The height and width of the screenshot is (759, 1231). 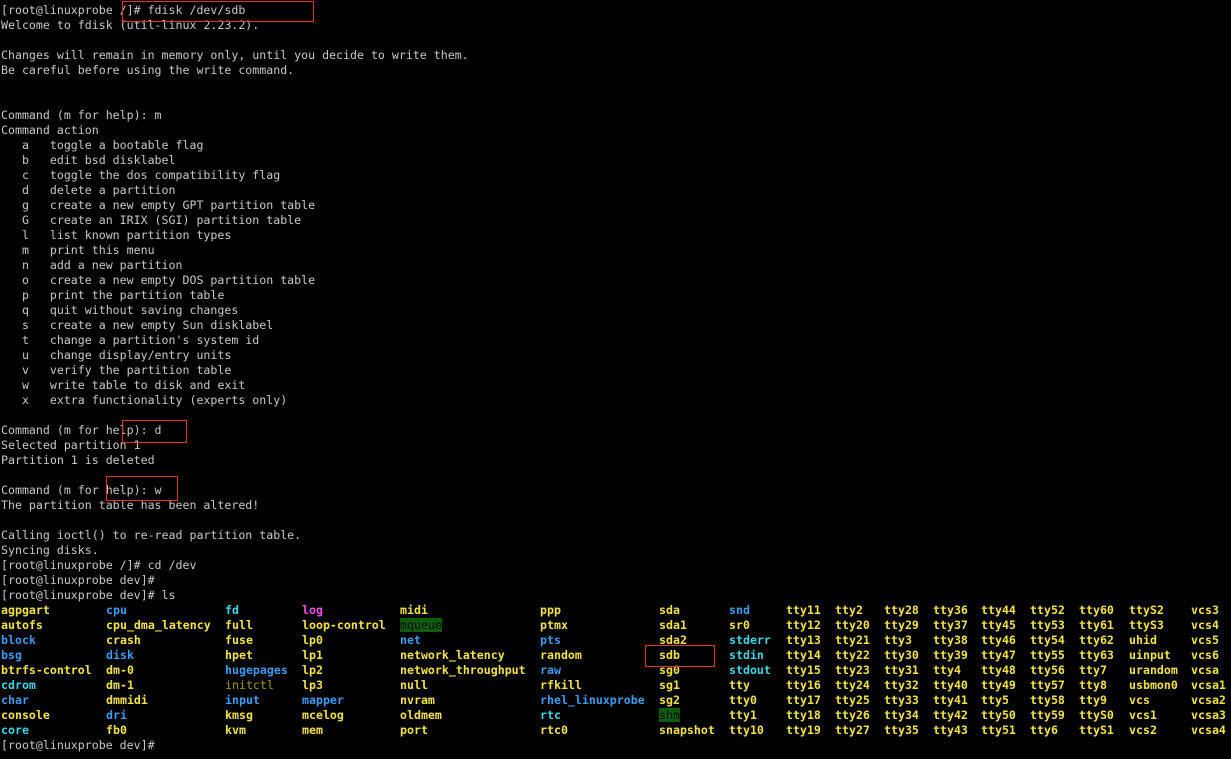 What do you see at coordinates (158, 715) in the screenshot?
I see `ls-row: dri` at bounding box center [158, 715].